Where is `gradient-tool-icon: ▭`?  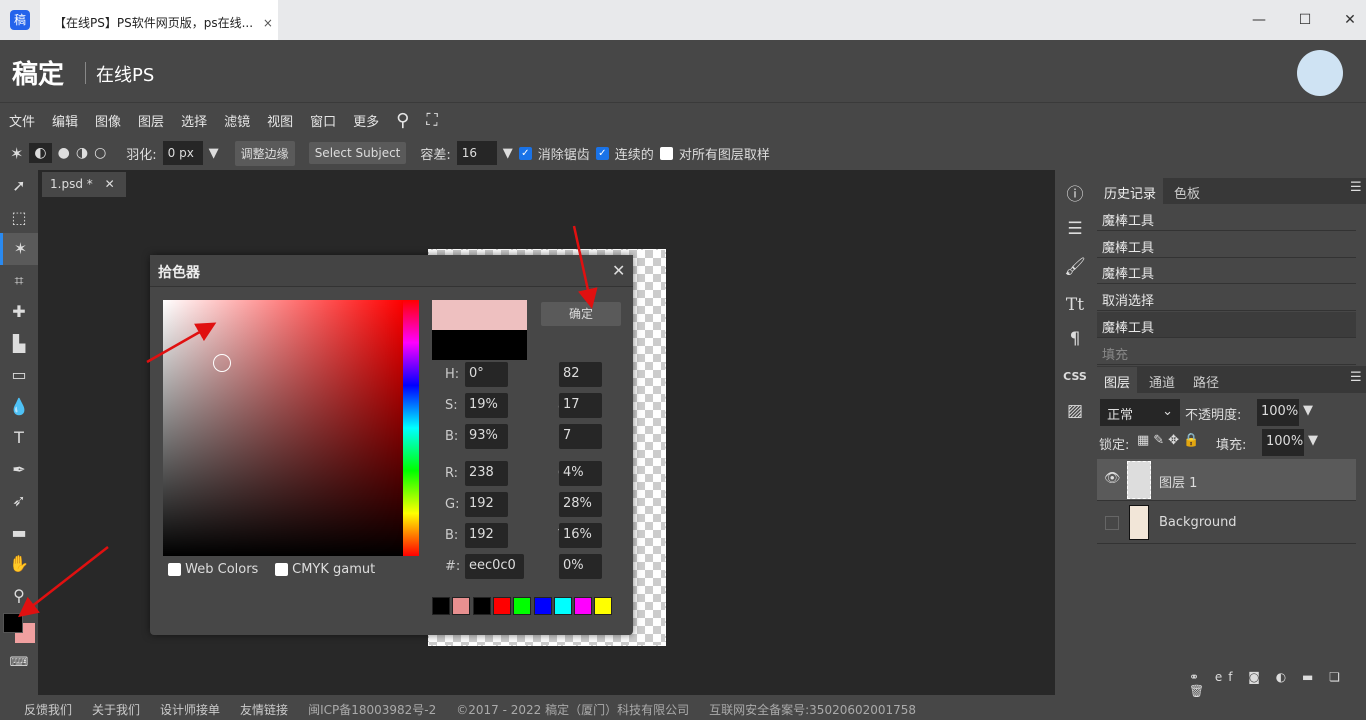
gradient-tool-icon: ▭ is located at coordinates (19, 375).